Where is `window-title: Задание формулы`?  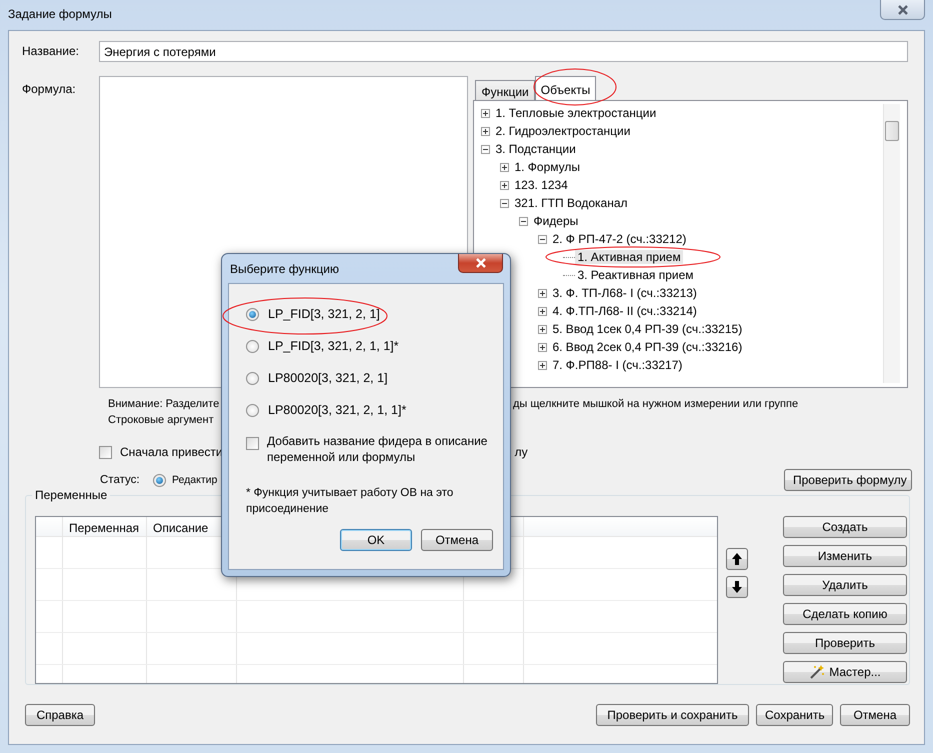 window-title: Задание формулы is located at coordinates (60, 14).